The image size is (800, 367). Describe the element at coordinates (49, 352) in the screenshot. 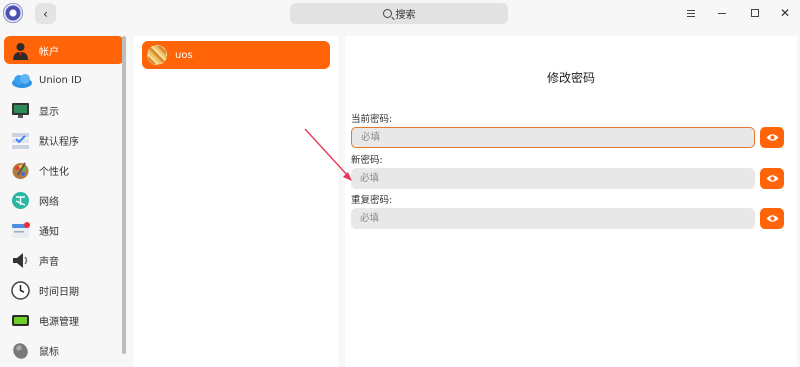

I see `sidebar-item-label: 鼠标` at that location.